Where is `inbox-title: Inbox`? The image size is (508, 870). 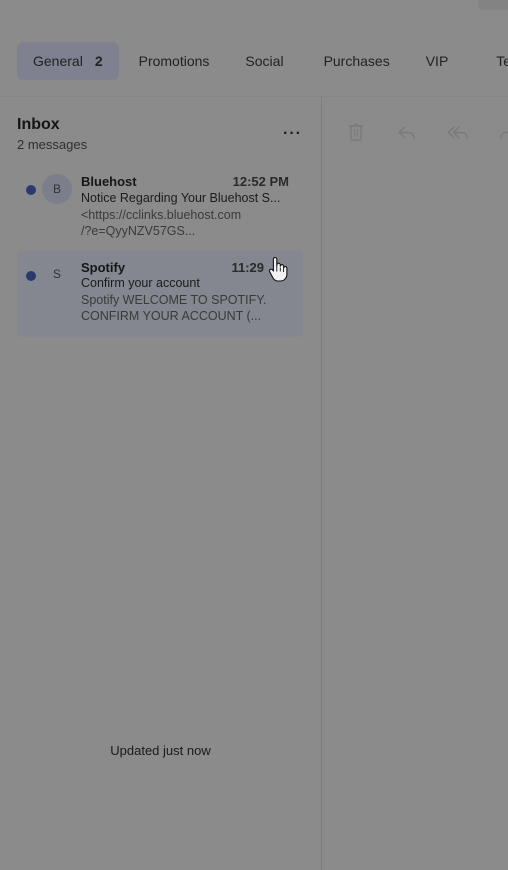 inbox-title: Inbox is located at coordinates (38, 124).